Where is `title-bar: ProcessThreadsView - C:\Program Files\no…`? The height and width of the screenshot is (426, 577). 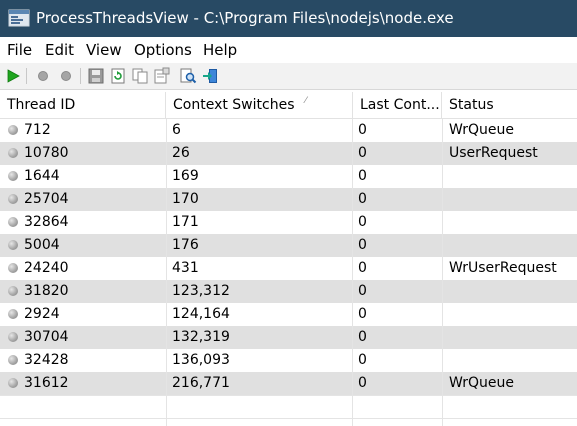
title-bar: ProcessThreadsView - C:\Program Files\no… is located at coordinates (288, 18).